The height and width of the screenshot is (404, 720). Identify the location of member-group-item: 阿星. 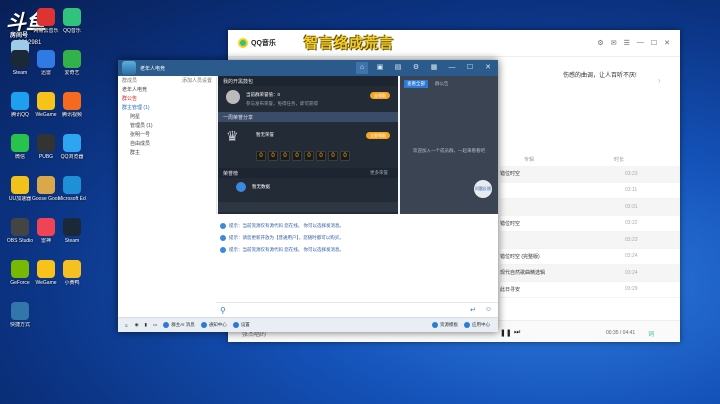
(167, 116).